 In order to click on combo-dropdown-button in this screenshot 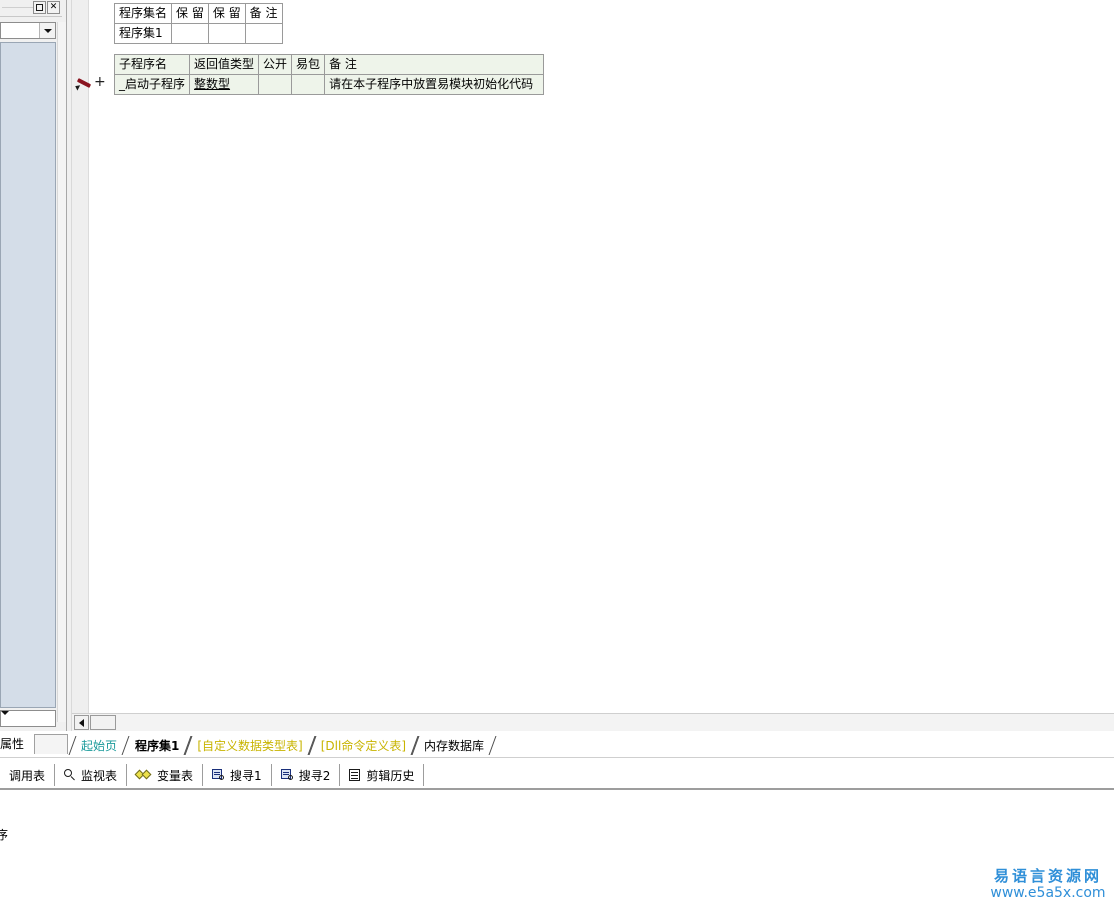, I will do `click(47, 30)`.